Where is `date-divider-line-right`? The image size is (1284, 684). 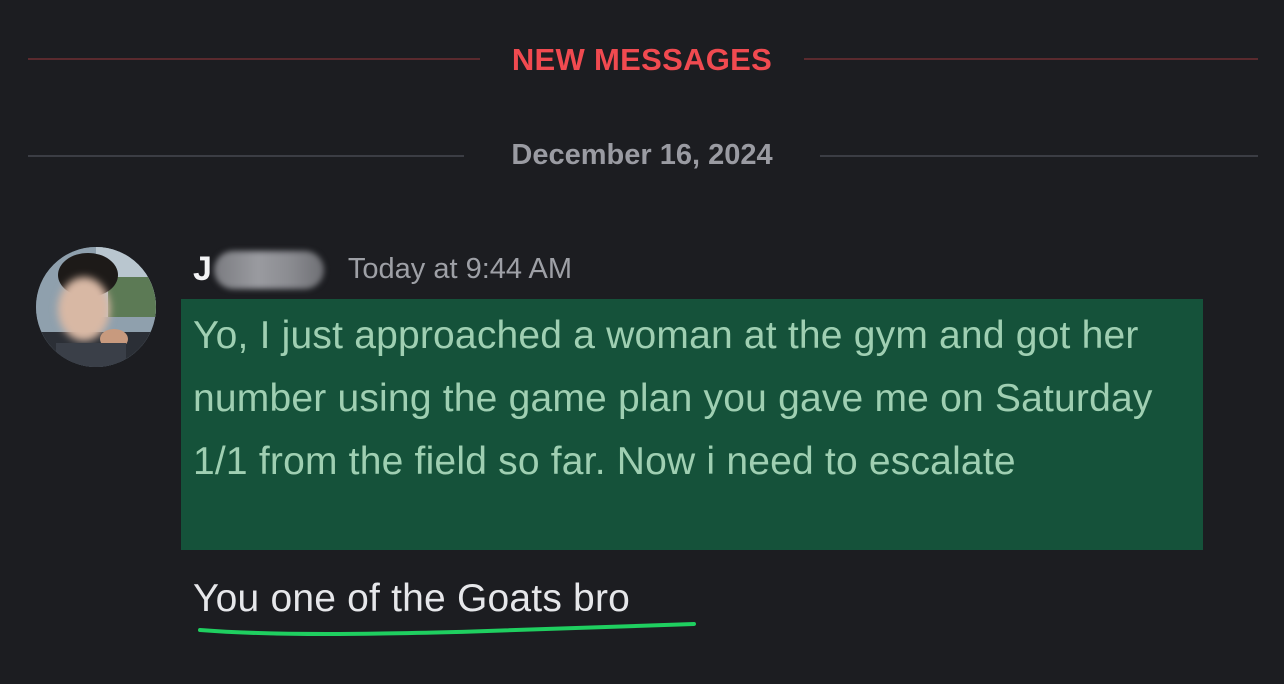
date-divider-line-right is located at coordinates (1039, 156).